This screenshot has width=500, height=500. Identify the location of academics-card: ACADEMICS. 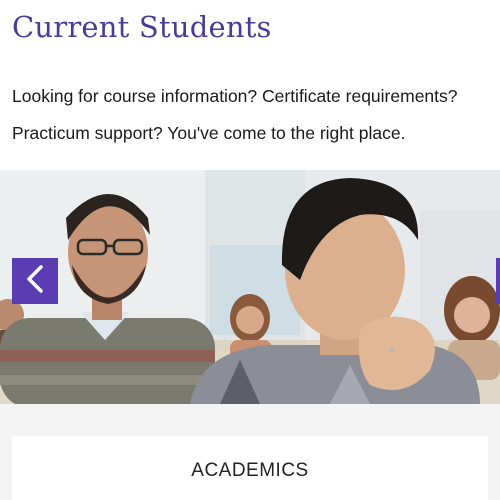
(250, 468).